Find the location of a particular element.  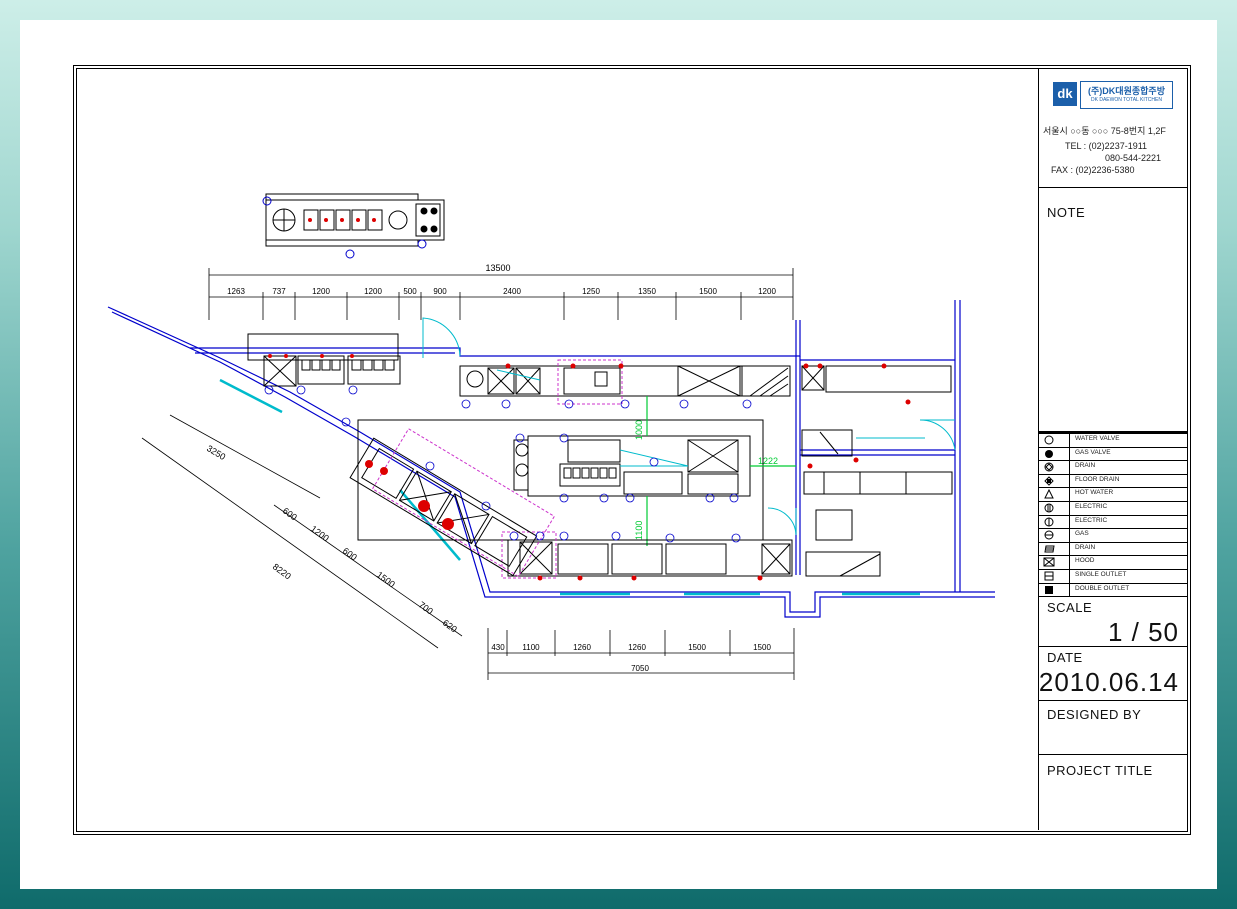

project-title-label: PROJECT TITLE is located at coordinates (1100, 770).